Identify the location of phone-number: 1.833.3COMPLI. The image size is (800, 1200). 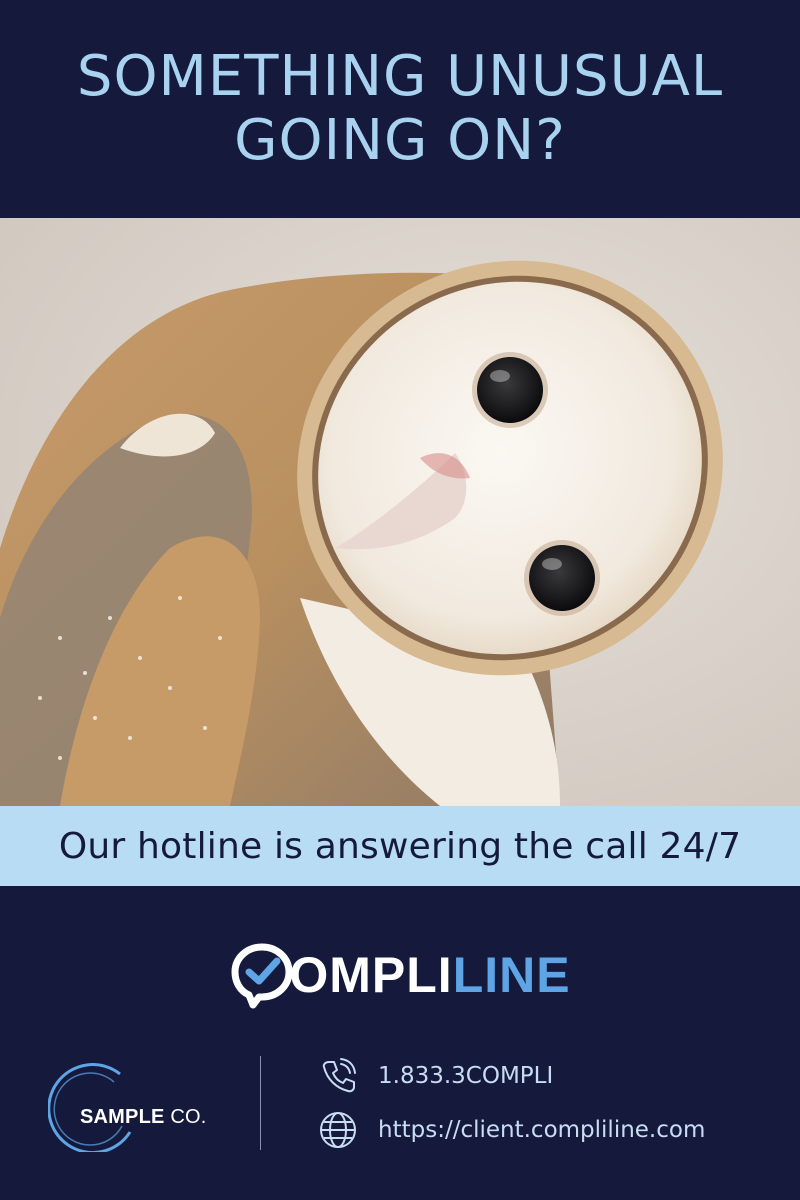
(465, 1076).